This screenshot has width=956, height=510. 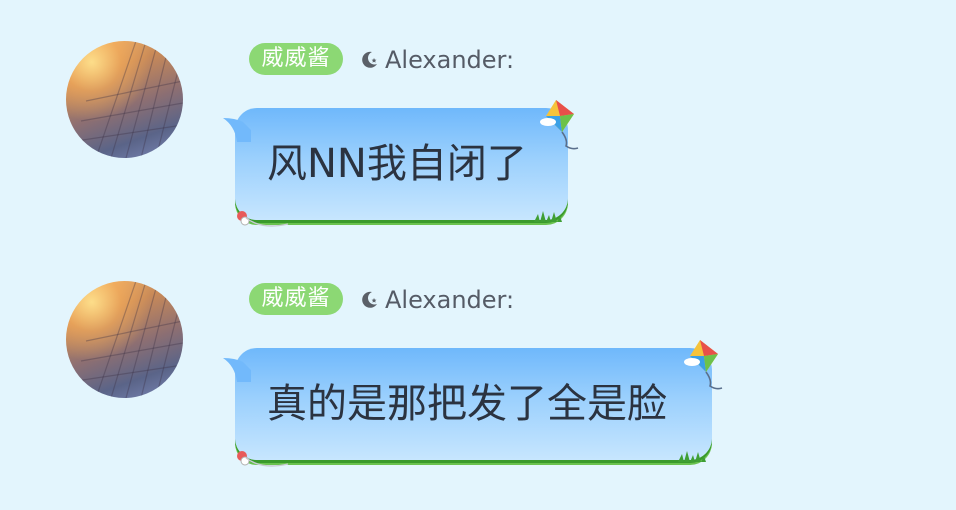 I want to click on message-bubble: 真的是那把发了全是脸, so click(x=467, y=405).